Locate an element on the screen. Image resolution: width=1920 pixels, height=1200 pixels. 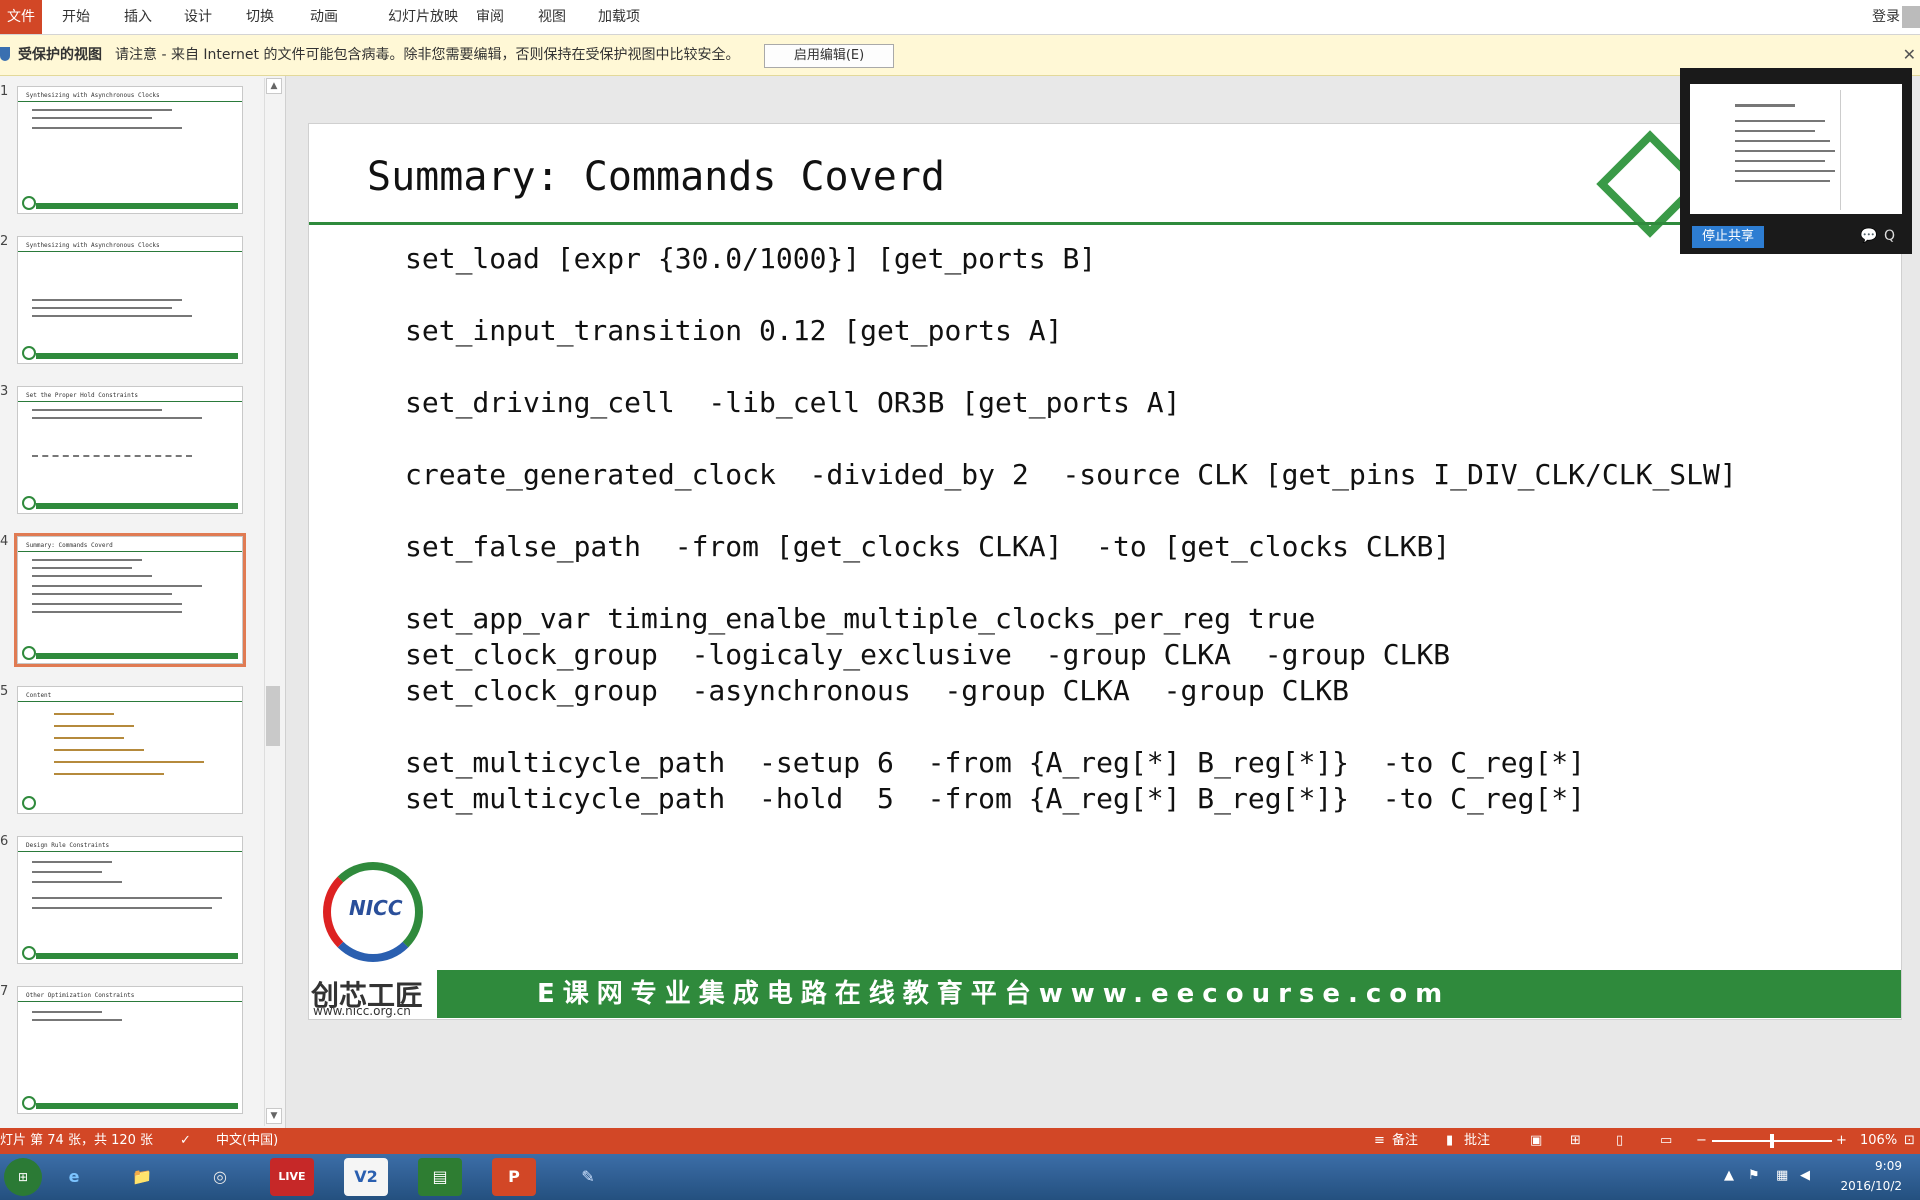
flag-icon: ⚑ is located at coordinates (1754, 1175).